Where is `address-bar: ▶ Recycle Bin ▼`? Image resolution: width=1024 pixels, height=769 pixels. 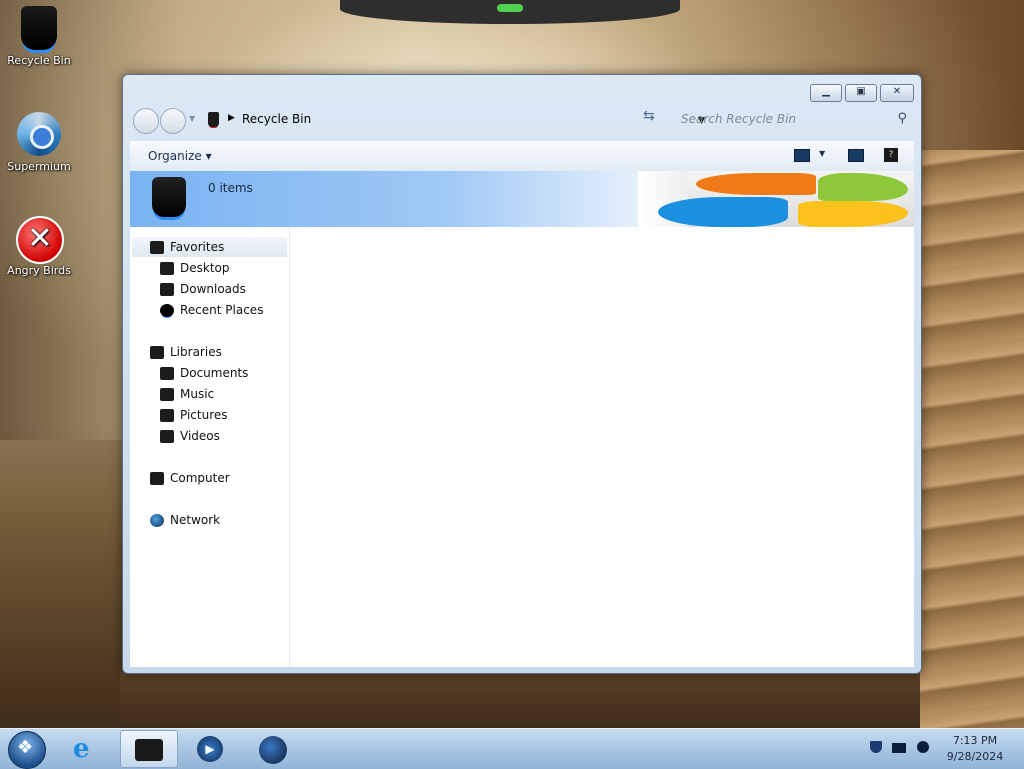 address-bar: ▶ Recycle Bin ▼ is located at coordinates (454, 120).